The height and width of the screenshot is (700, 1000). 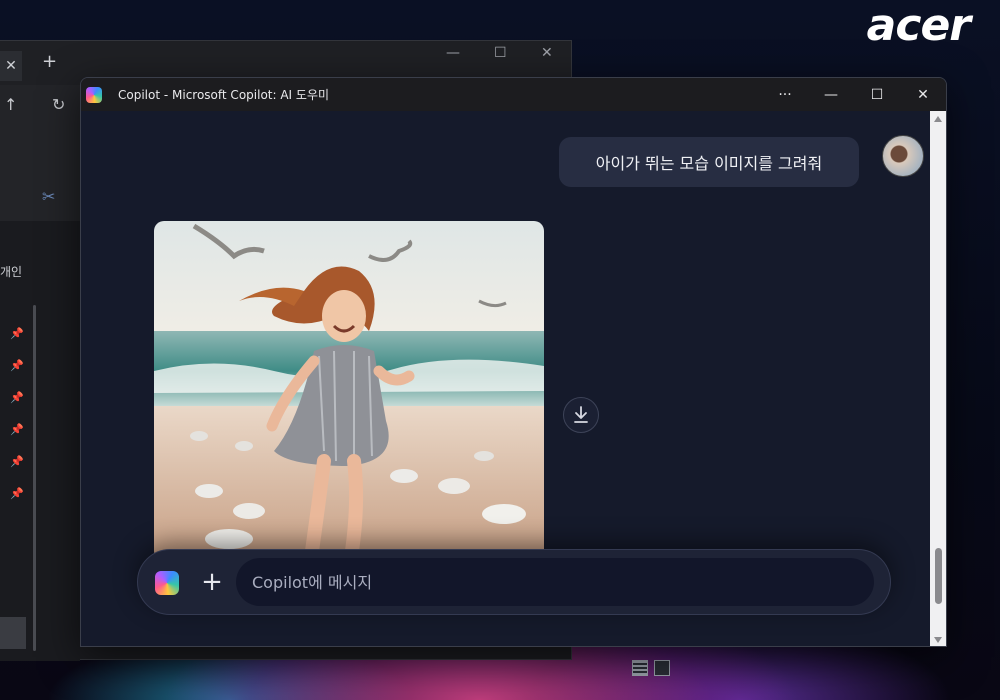 I want to click on download-button, so click(x=581, y=415).